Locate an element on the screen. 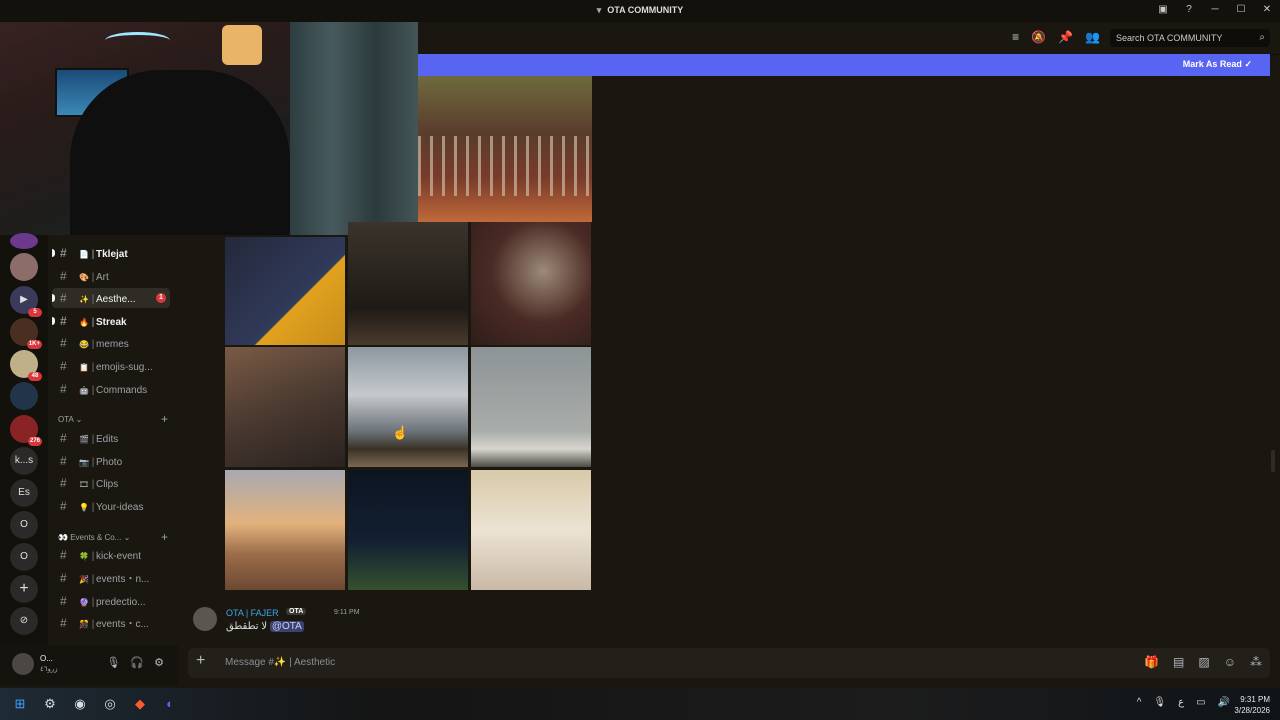 Image resolution: width=1280 pixels, height=720 pixels. image-carousel is located at coordinates (505, 149).